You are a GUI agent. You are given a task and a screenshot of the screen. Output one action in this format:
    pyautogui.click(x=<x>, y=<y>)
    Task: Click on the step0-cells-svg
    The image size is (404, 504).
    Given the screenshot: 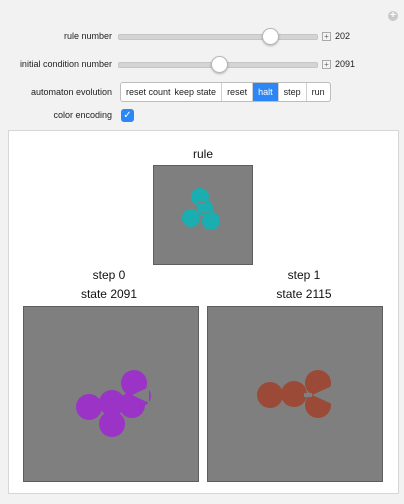 What is the action you would take?
    pyautogui.click(x=113, y=403)
    